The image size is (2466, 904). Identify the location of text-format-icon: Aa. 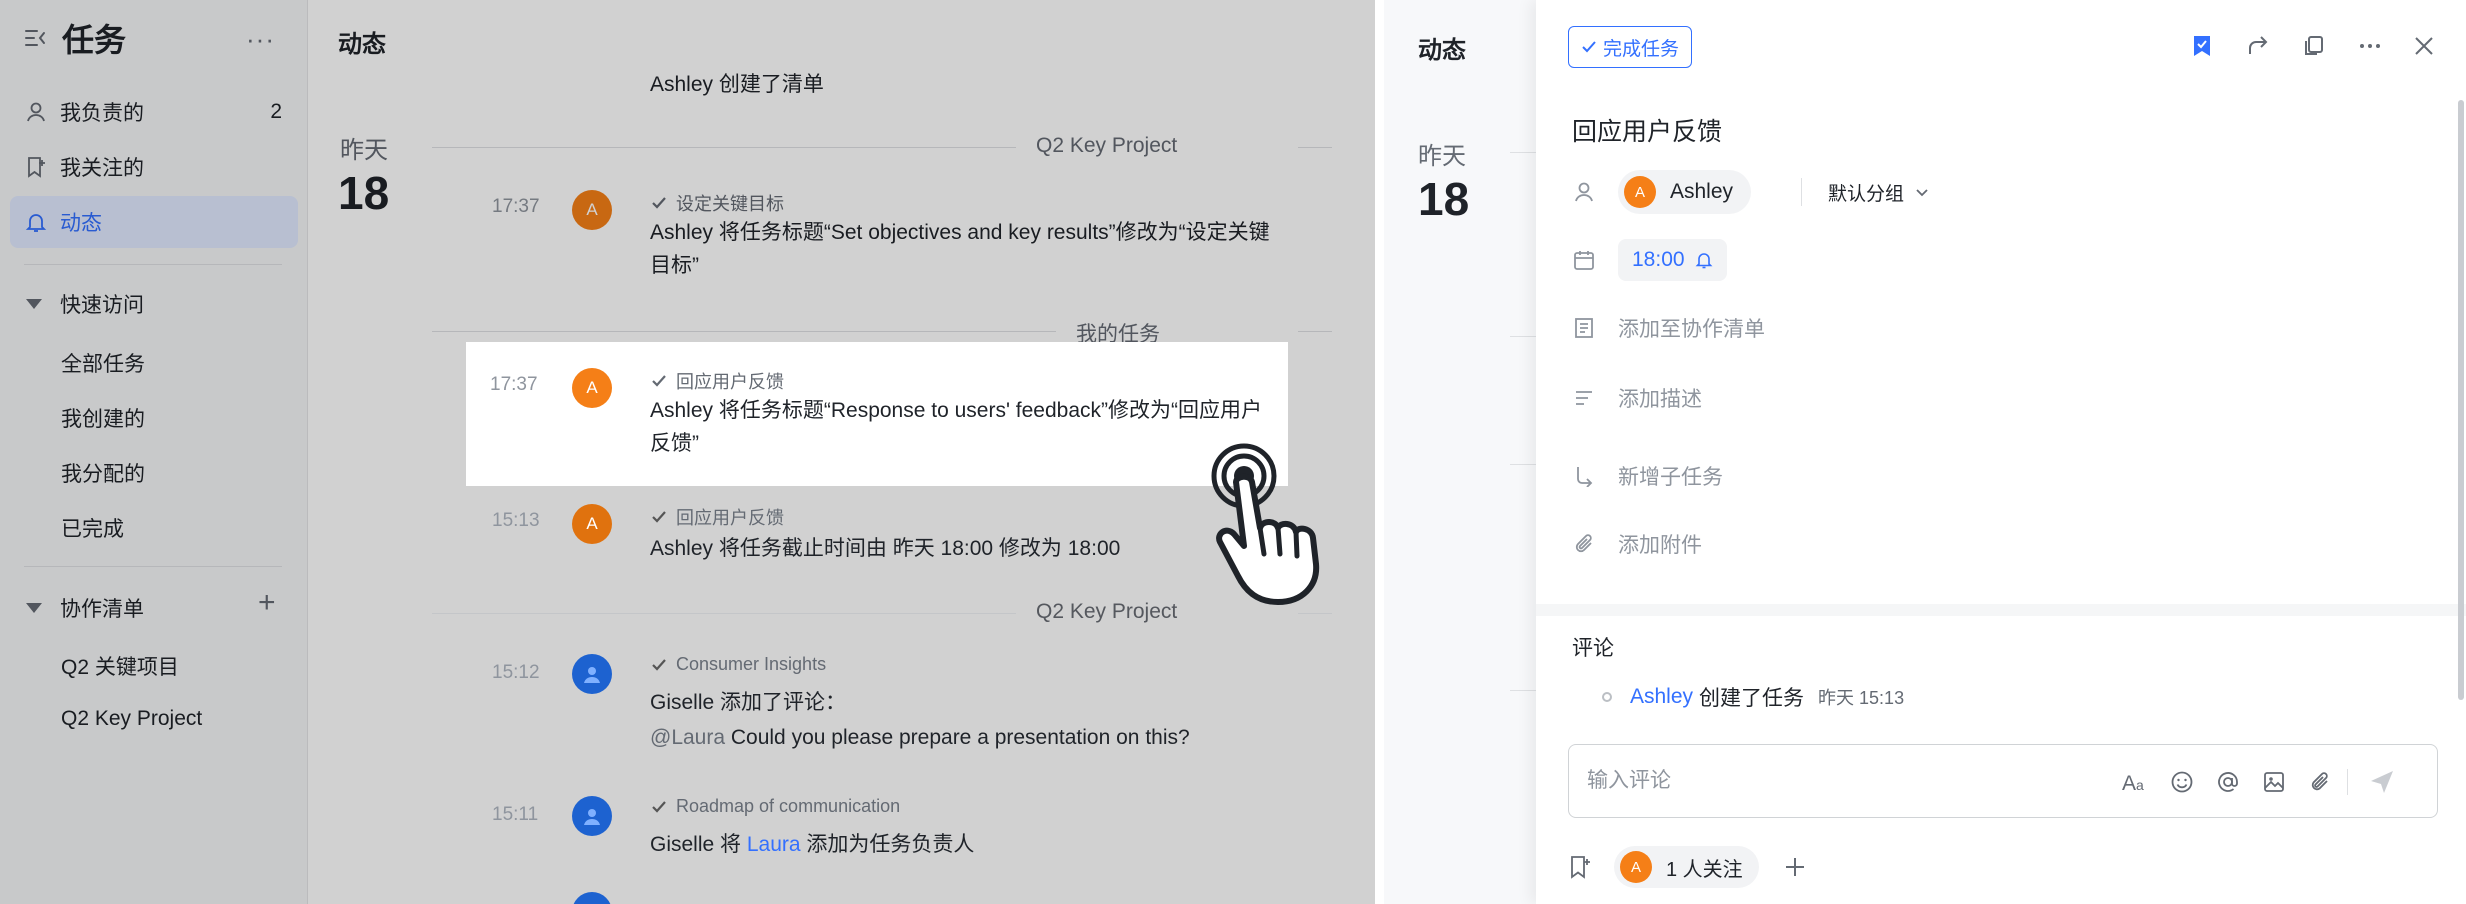
(2136, 782).